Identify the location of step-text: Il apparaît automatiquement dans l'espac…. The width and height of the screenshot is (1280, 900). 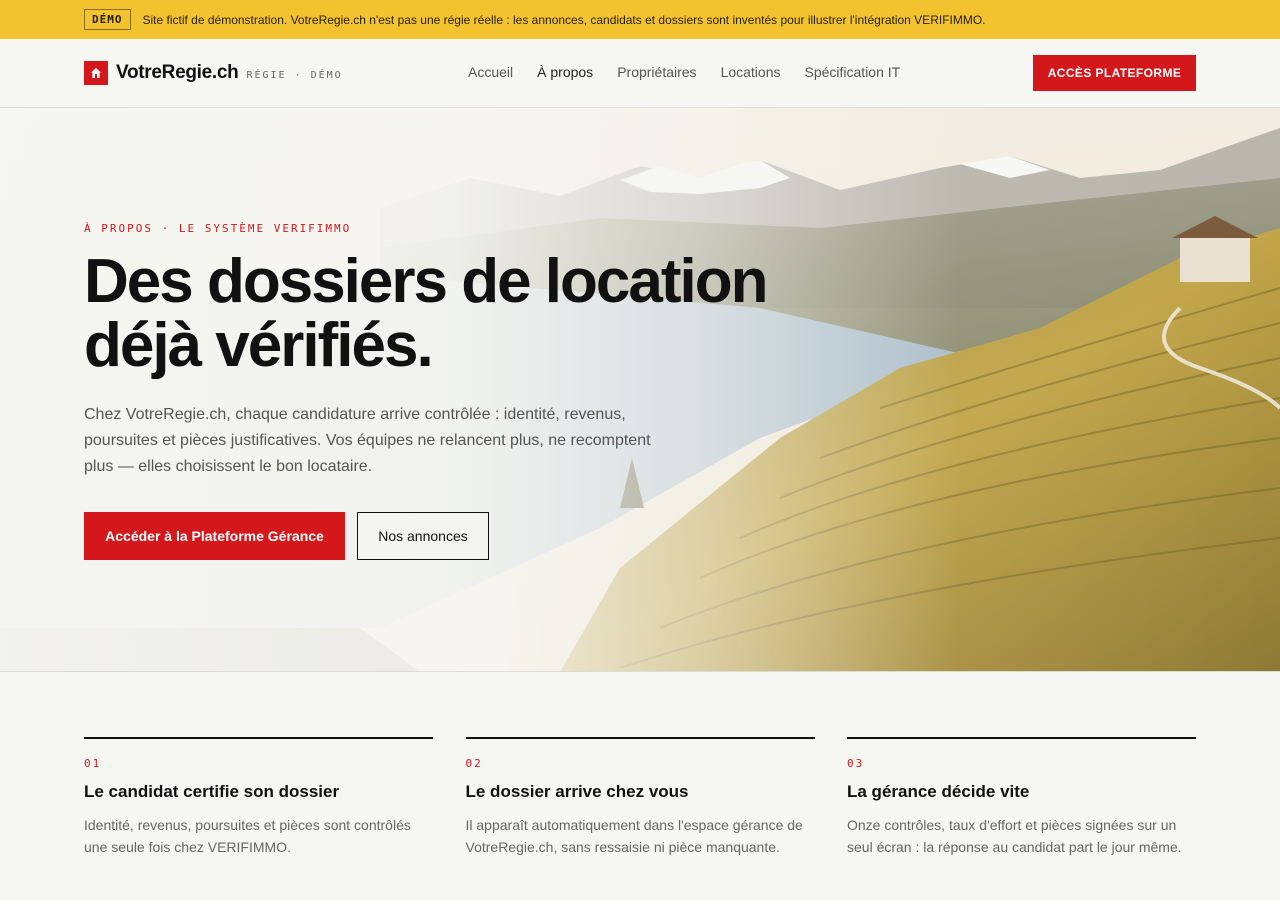
(634, 836).